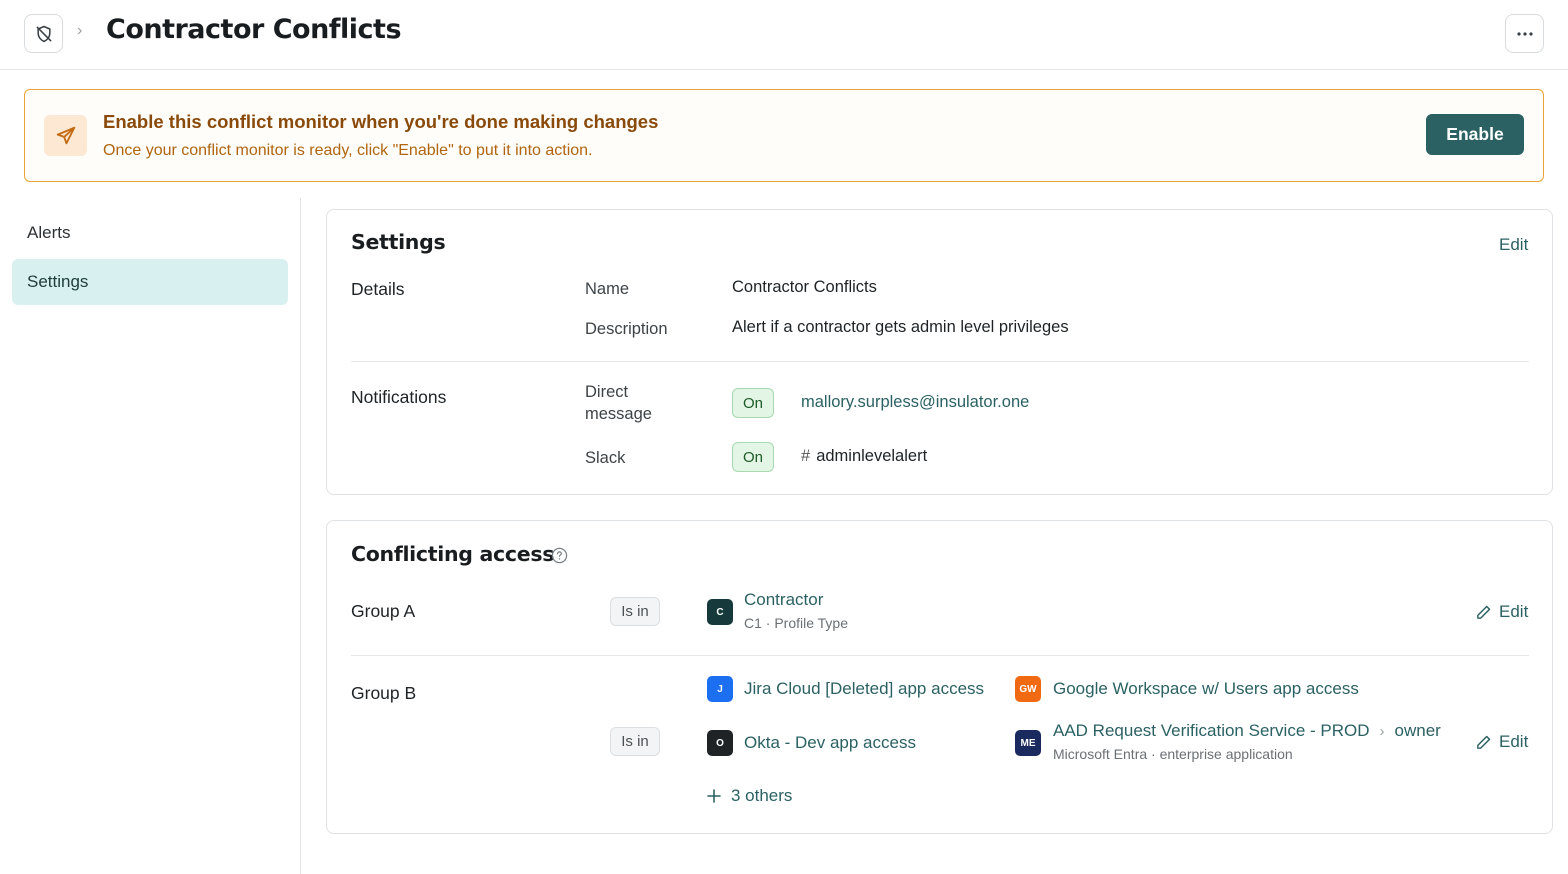 This screenshot has width=1568, height=874. I want to click on role-label: owner, so click(1417, 730).